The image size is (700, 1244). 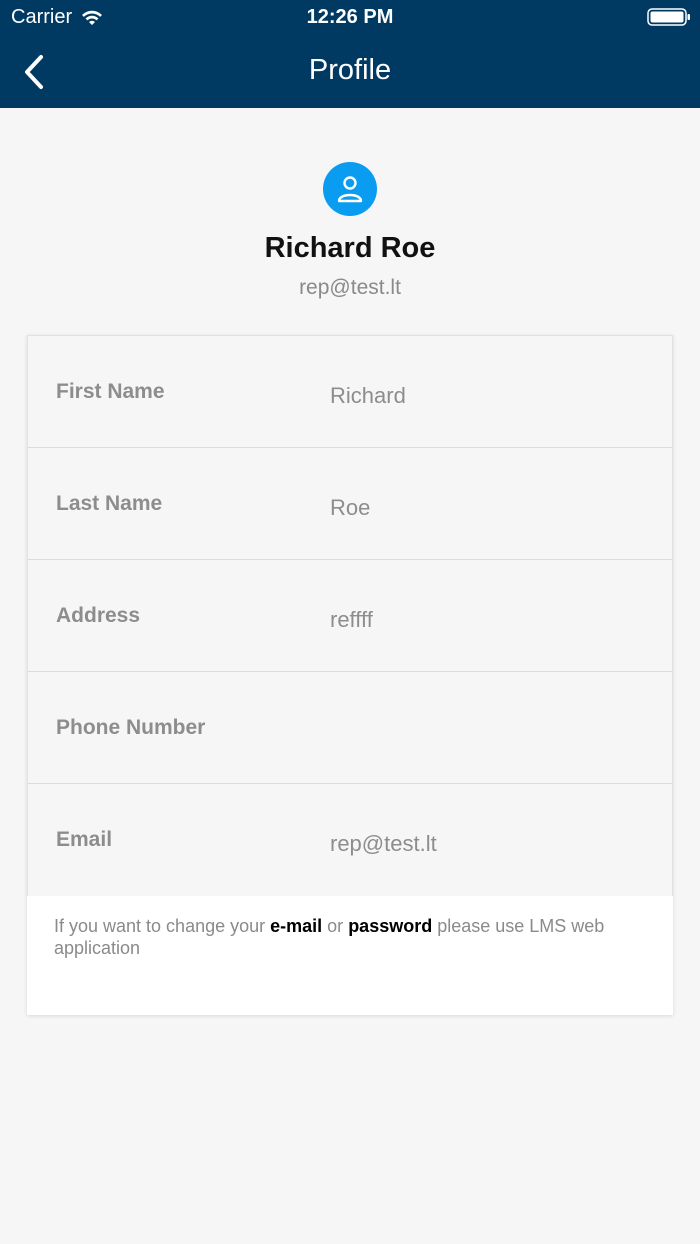 I want to click on profile-email: rep@test.lt, so click(x=350, y=287).